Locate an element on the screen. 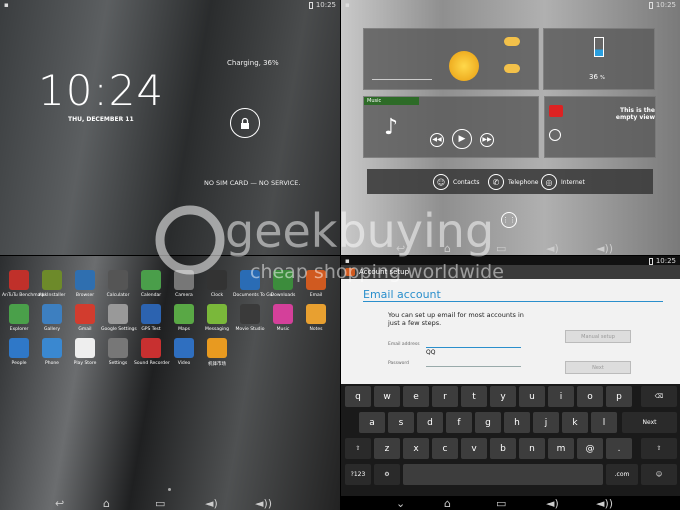 This screenshot has height=510, width=680. key-a: a is located at coordinates (372, 422).